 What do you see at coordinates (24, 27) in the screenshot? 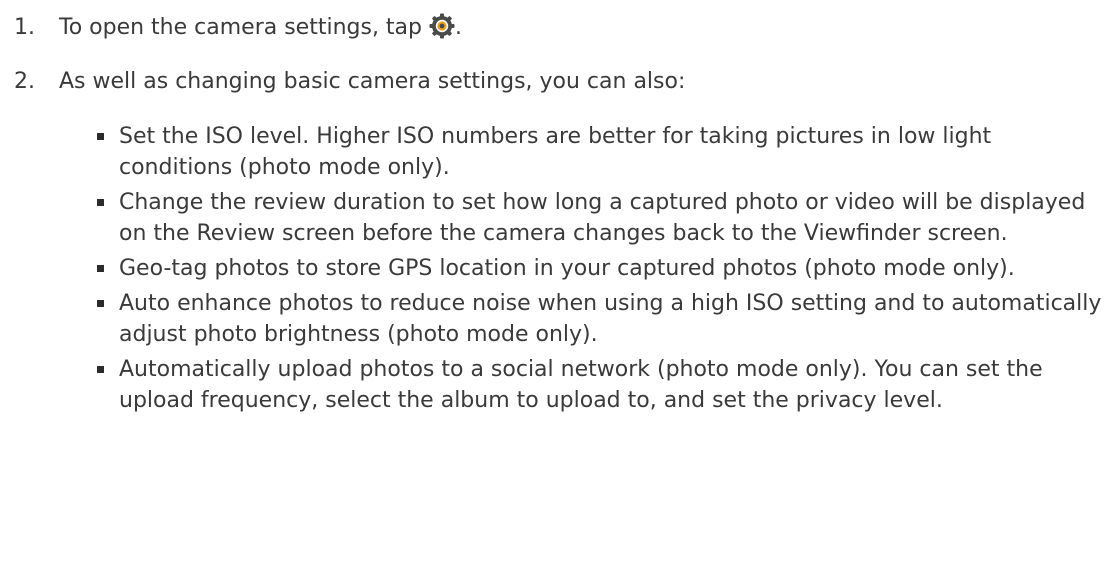
I see `step-number: 1.` at bounding box center [24, 27].